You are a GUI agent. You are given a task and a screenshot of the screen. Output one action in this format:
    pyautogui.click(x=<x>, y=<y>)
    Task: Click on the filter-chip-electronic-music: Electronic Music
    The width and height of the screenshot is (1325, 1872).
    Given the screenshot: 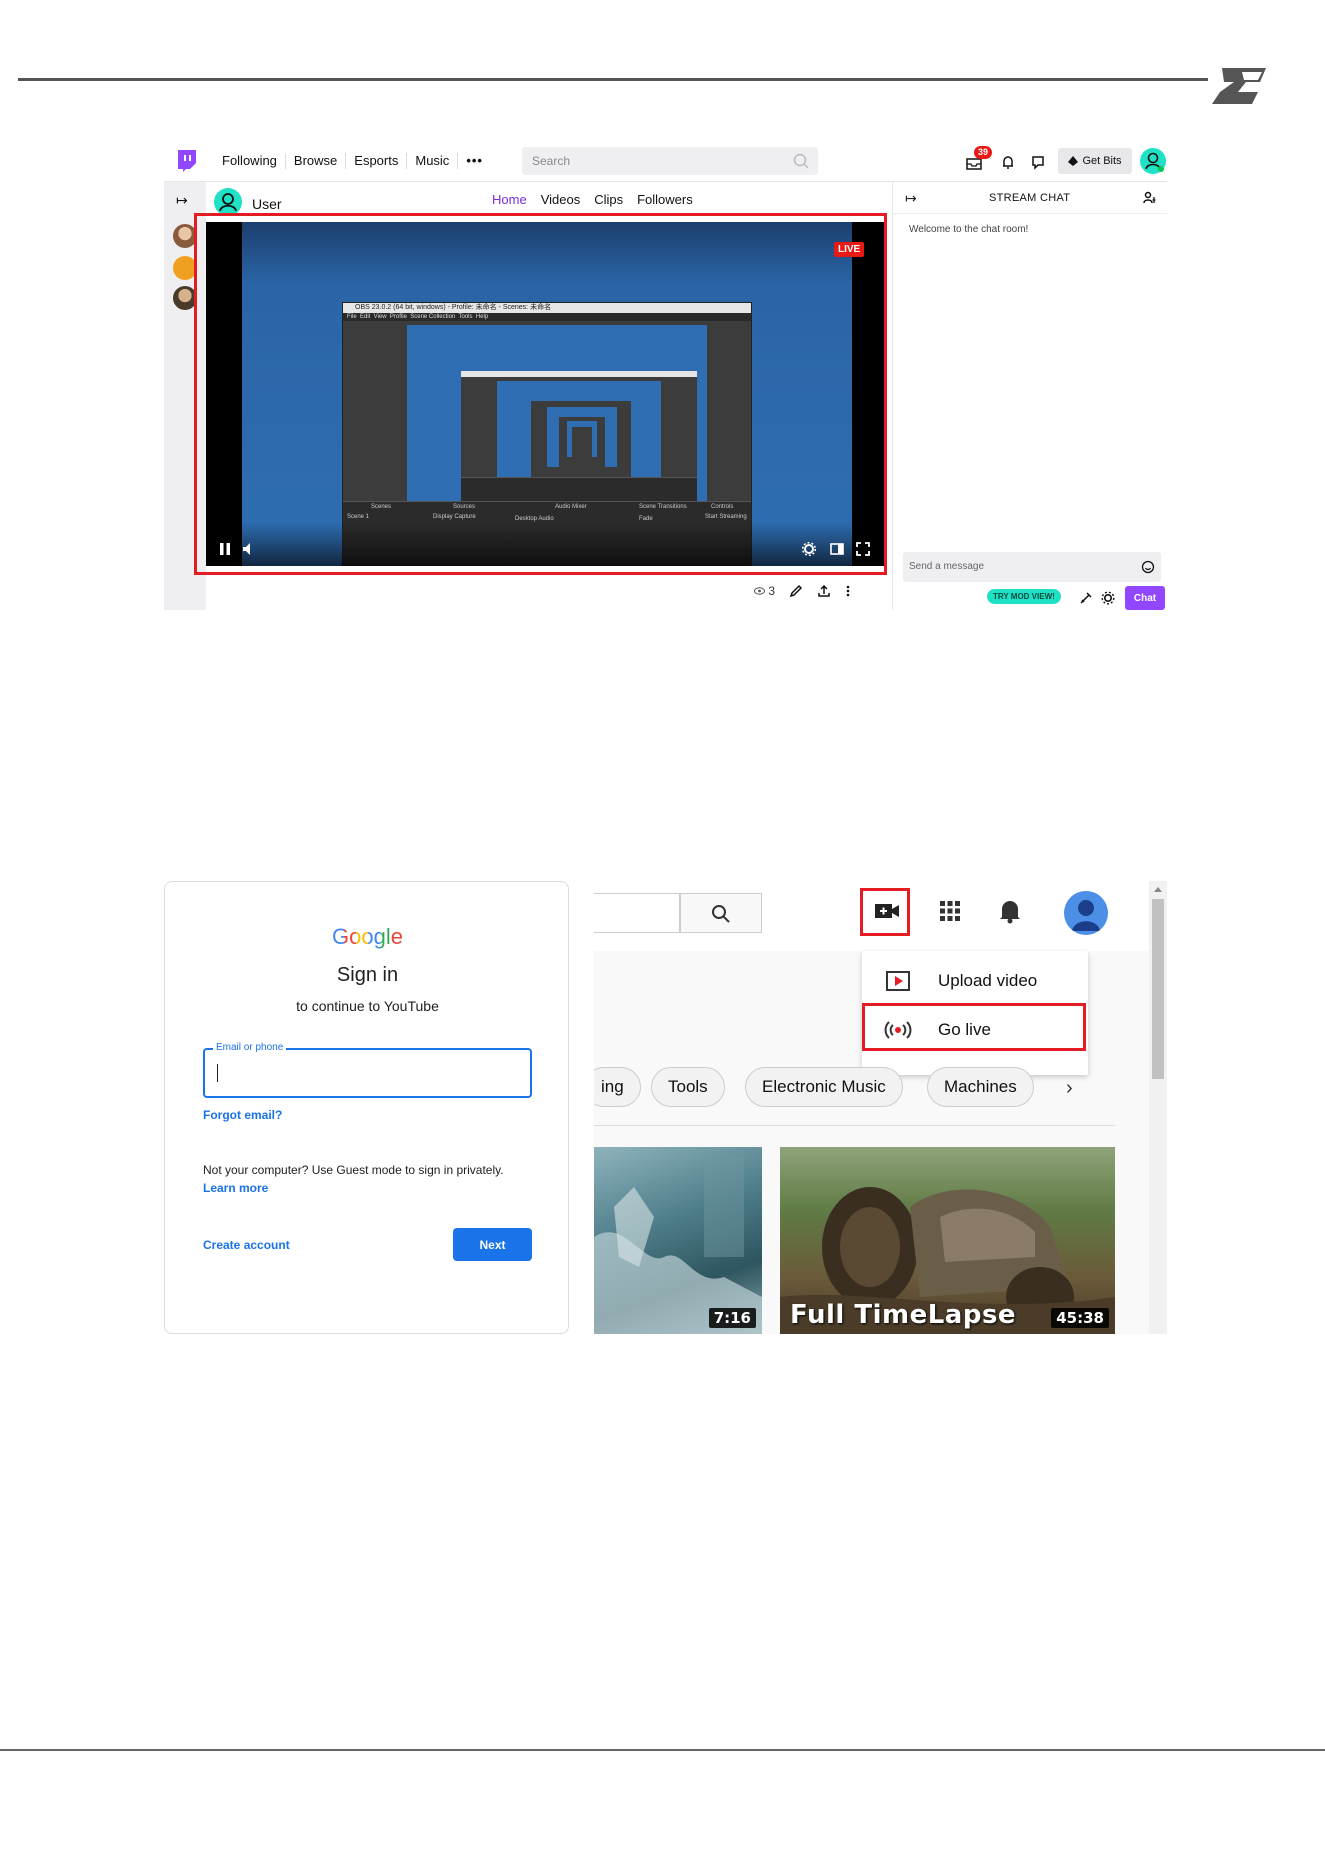 What is the action you would take?
    pyautogui.click(x=824, y=1087)
    